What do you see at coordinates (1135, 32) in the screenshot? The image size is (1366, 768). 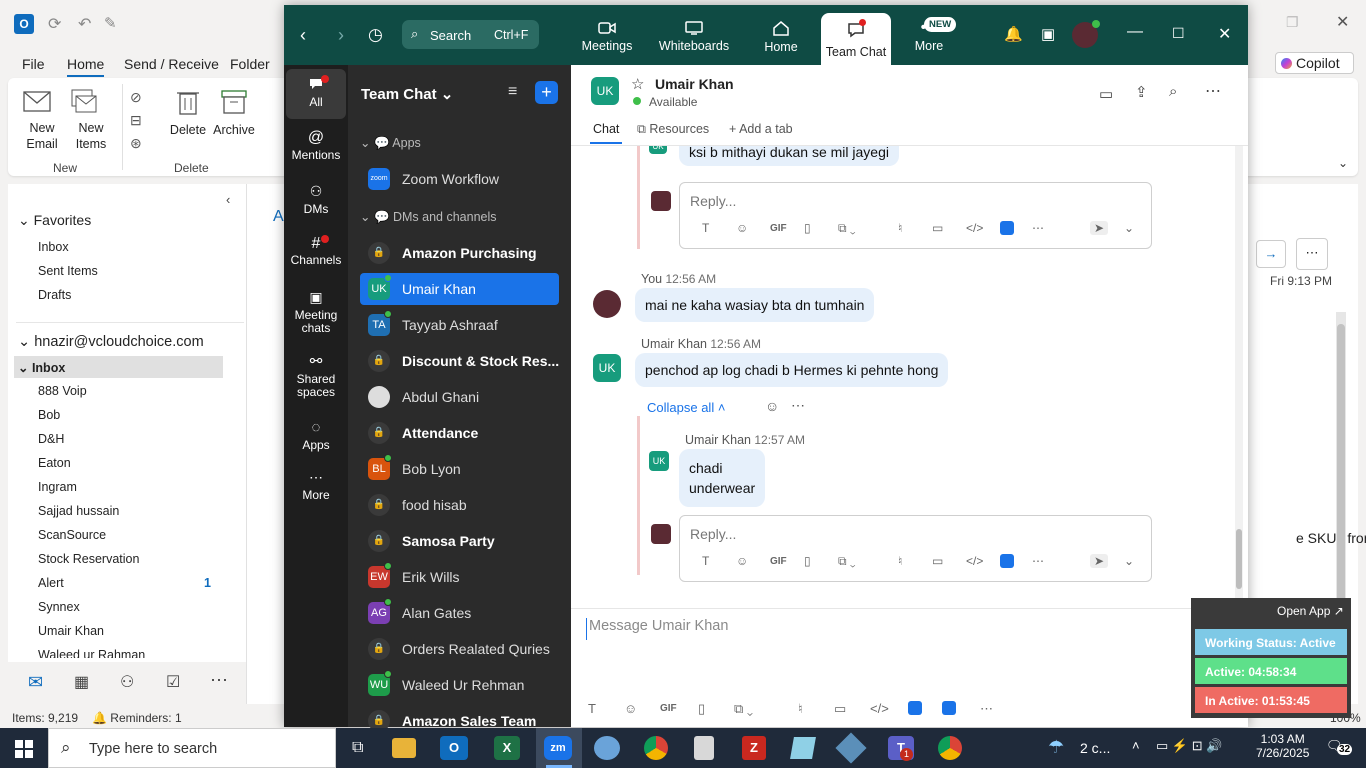 I see `minimize-icon: —` at bounding box center [1135, 32].